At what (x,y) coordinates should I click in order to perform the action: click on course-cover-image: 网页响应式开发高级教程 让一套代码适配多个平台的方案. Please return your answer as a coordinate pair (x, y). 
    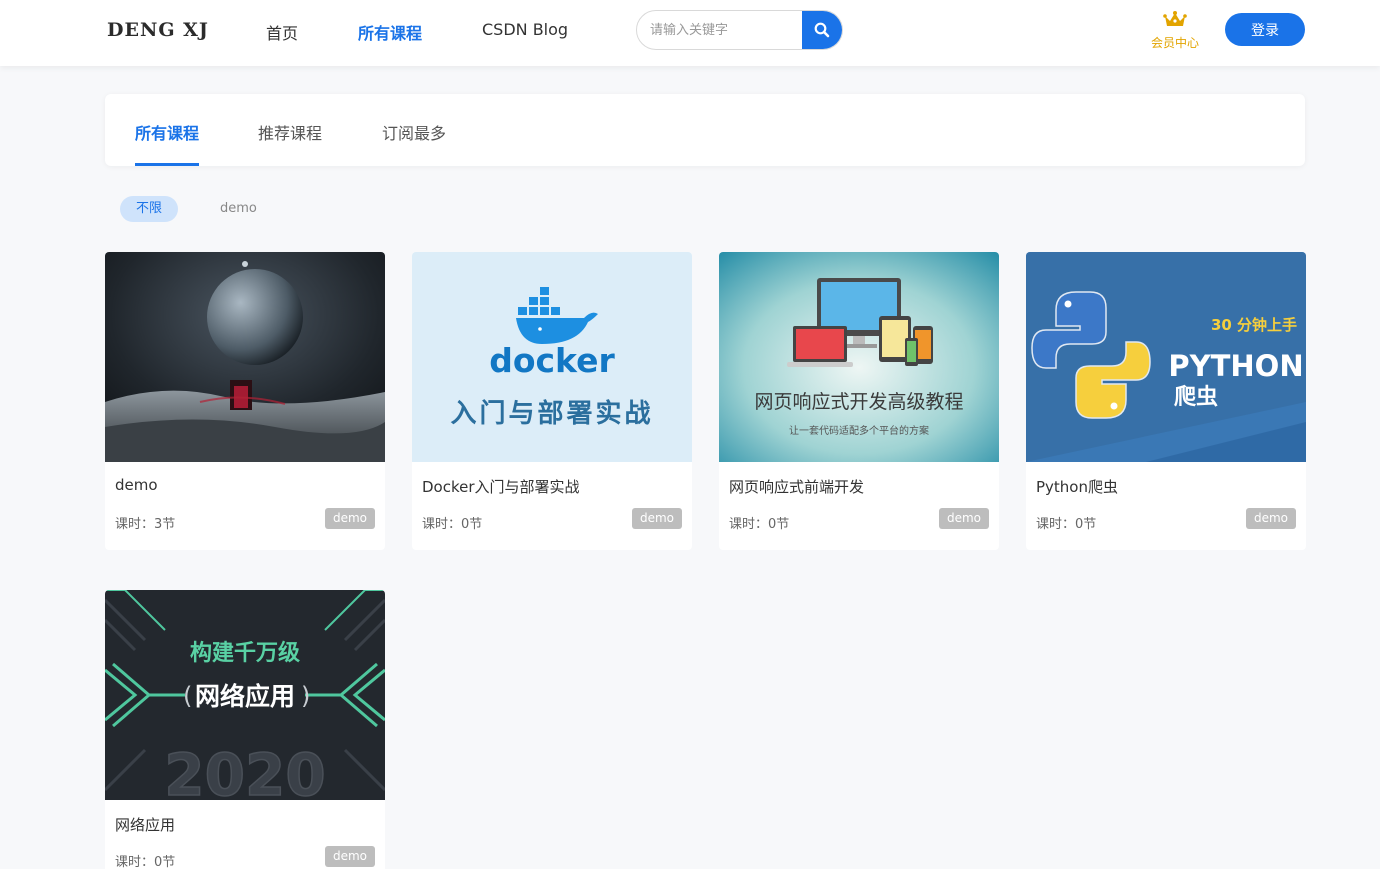
    Looking at the image, I should click on (859, 357).